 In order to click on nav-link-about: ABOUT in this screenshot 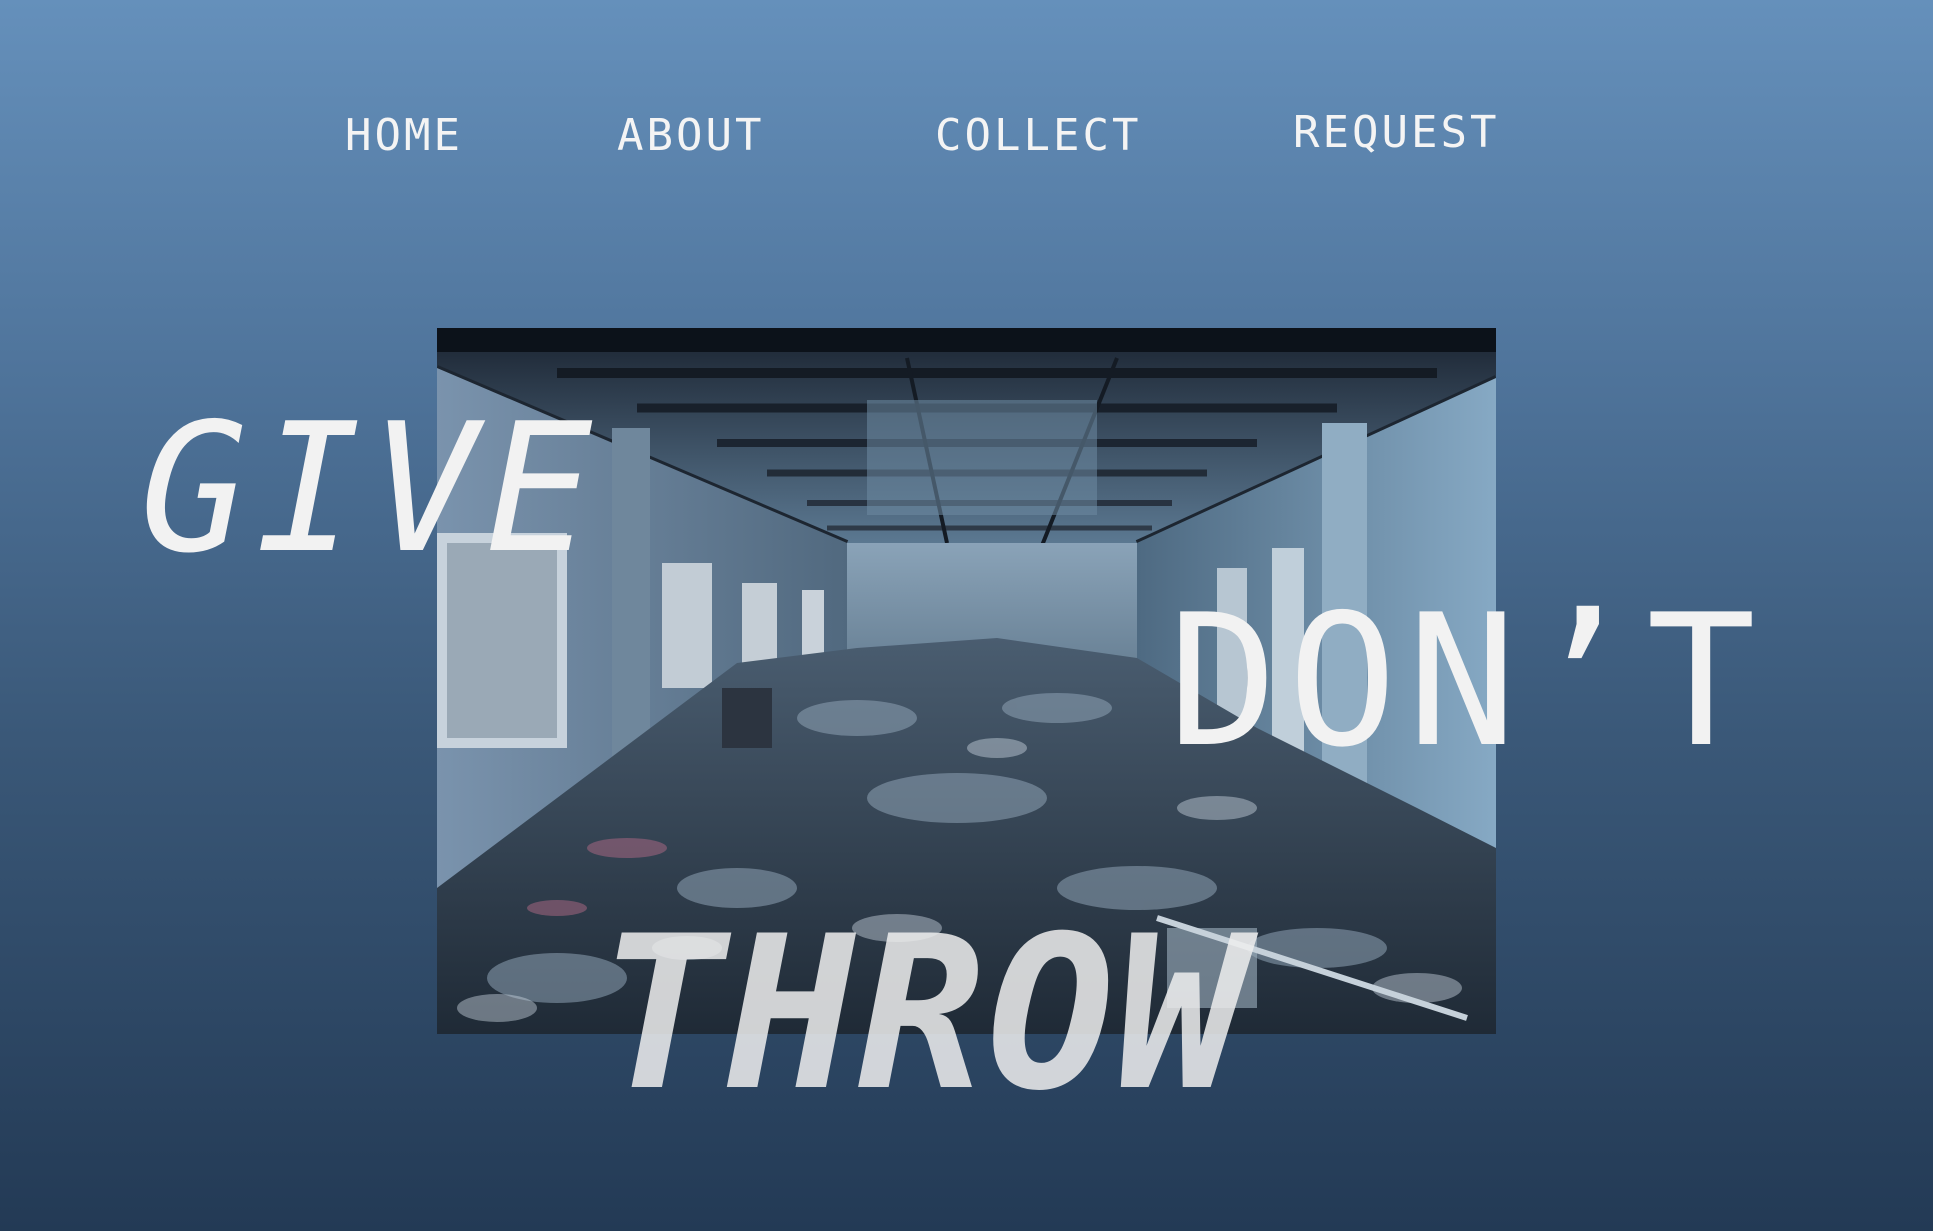, I will do `click(690, 135)`.